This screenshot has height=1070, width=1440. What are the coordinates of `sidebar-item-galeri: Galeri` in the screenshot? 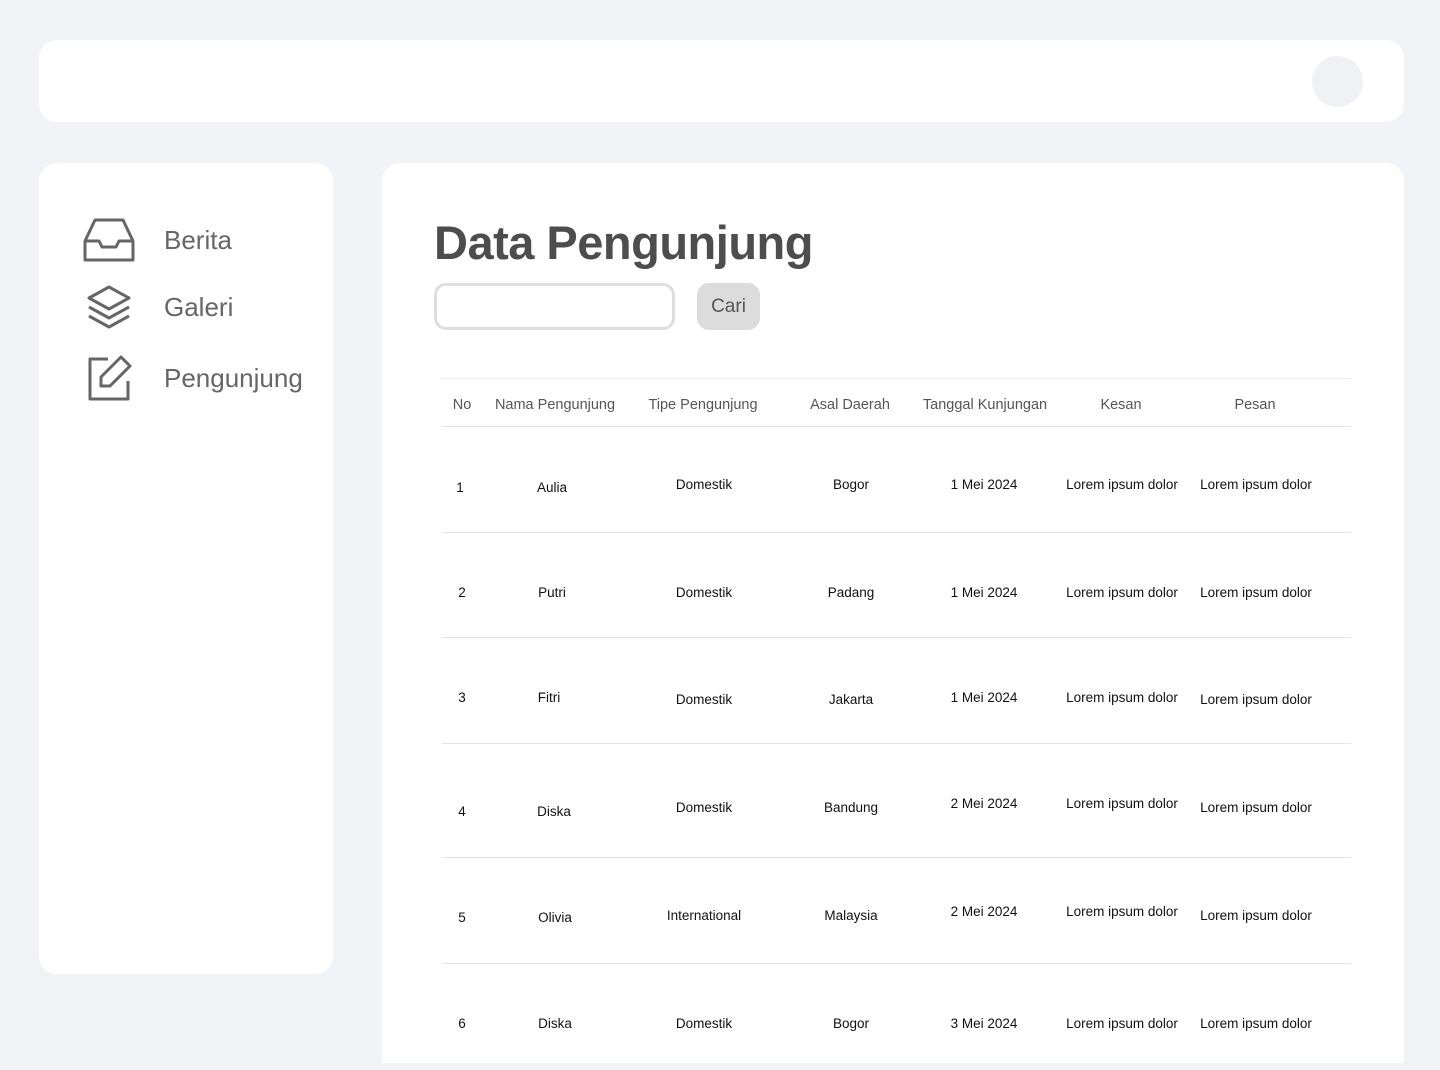 It's located at (158, 307).